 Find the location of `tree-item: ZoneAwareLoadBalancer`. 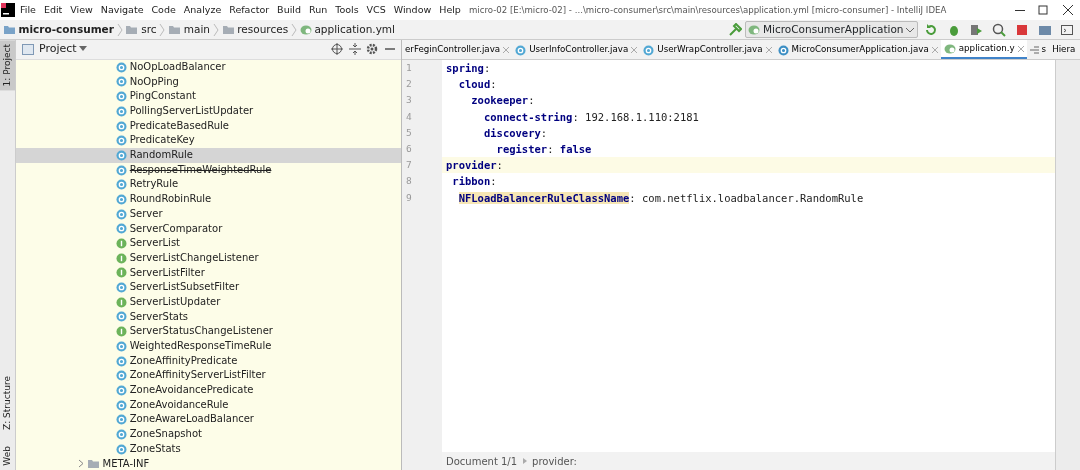

tree-item: ZoneAwareLoadBalancer is located at coordinates (208, 420).